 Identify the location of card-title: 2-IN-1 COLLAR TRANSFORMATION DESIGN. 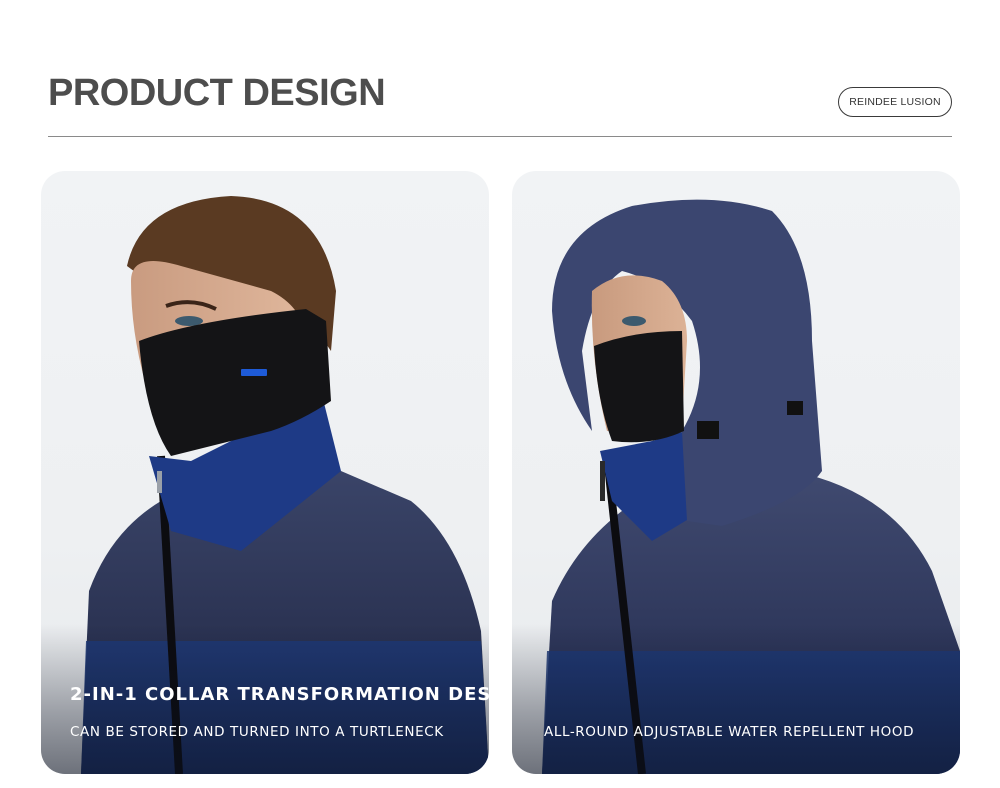
(279, 694).